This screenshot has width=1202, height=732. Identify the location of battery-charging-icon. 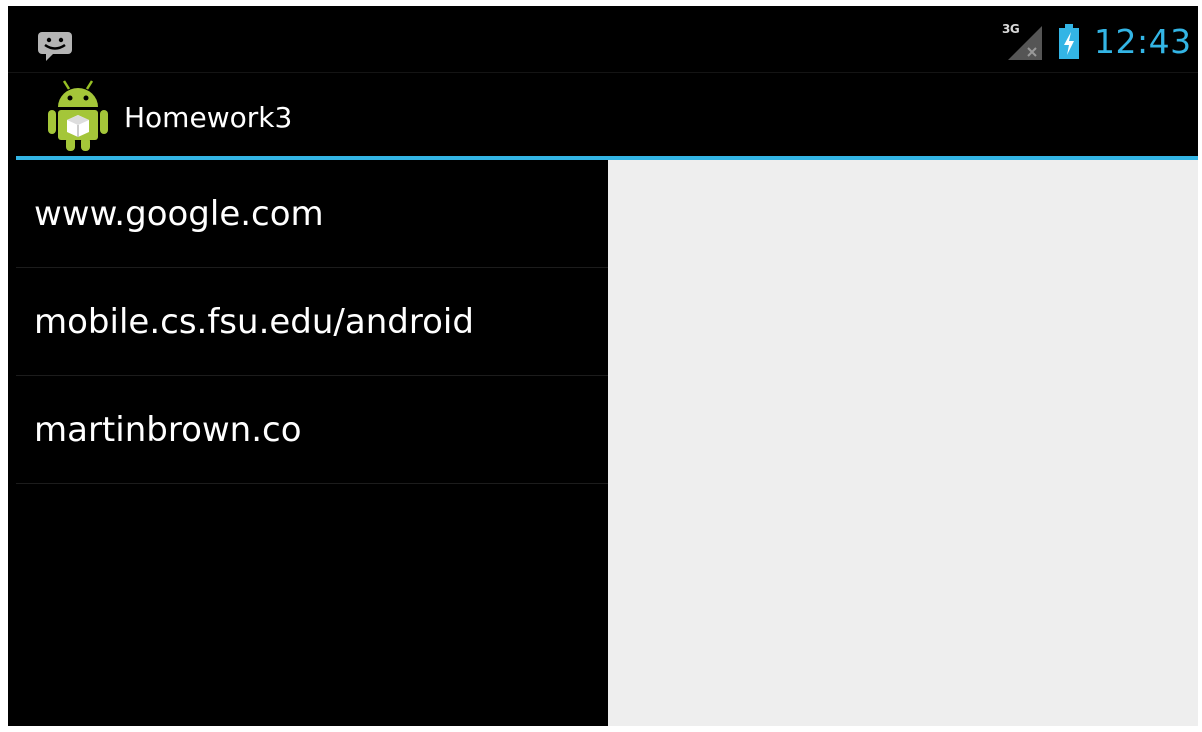
(1069, 41).